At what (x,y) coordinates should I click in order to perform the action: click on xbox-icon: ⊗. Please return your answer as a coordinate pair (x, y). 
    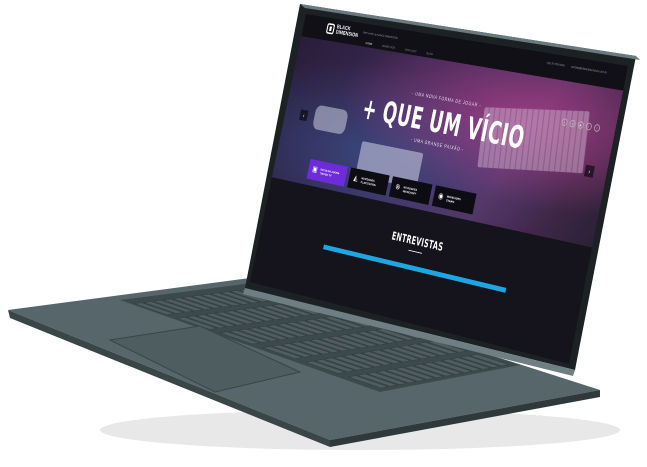
    Looking at the image, I should click on (397, 187).